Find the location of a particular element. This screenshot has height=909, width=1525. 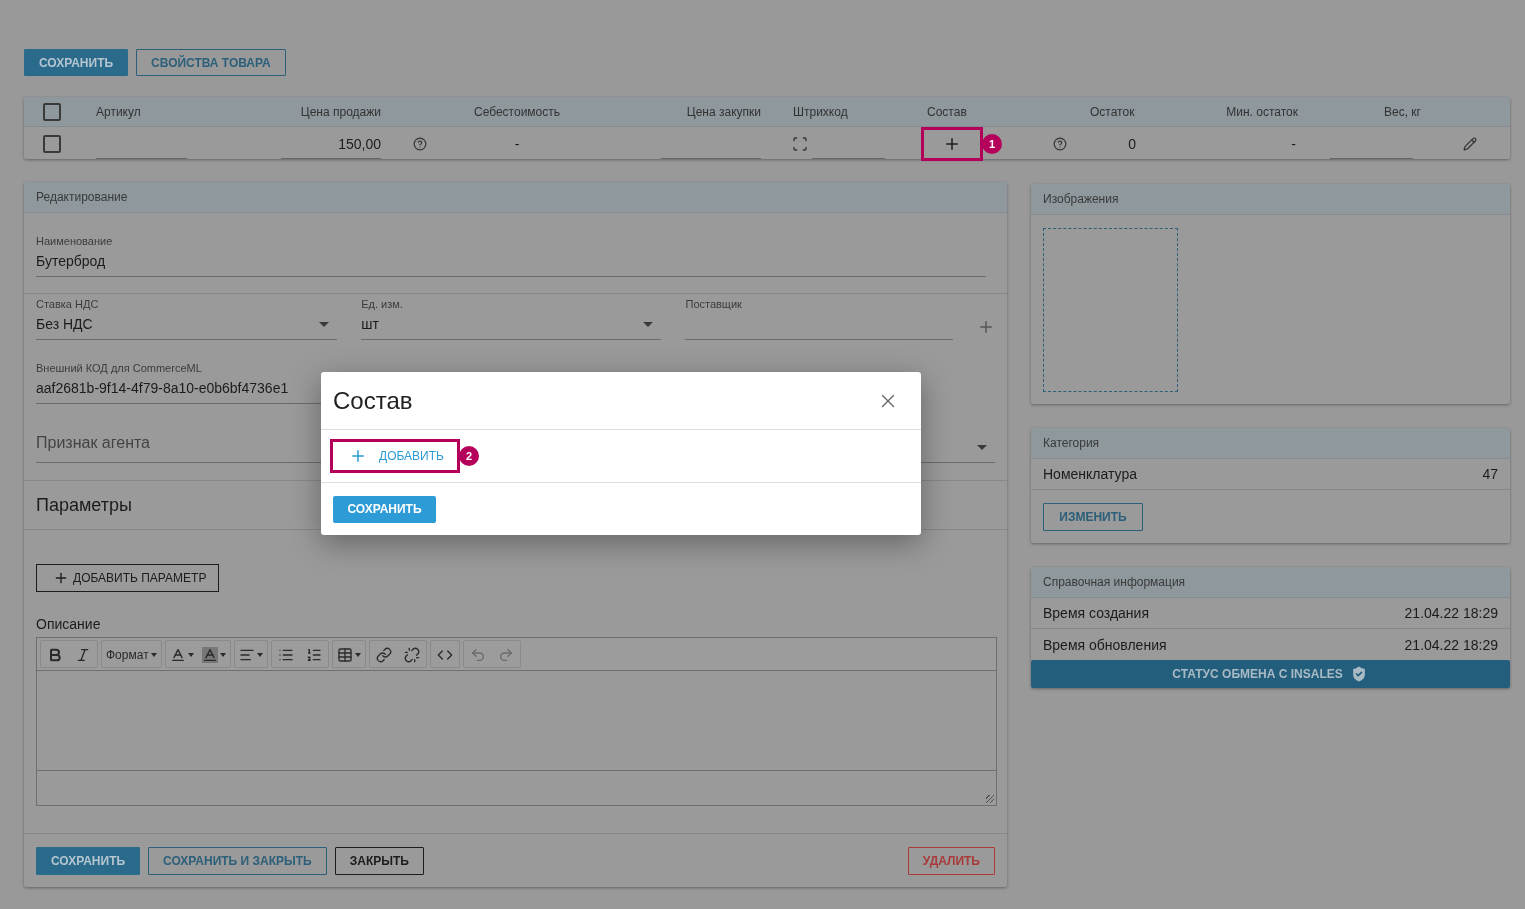

external-code-field: Внешний КОД для CommerceML aaf2681b-9f14-4f79-8a10-e0b6bf4736e1 is located at coordinates (178, 383).